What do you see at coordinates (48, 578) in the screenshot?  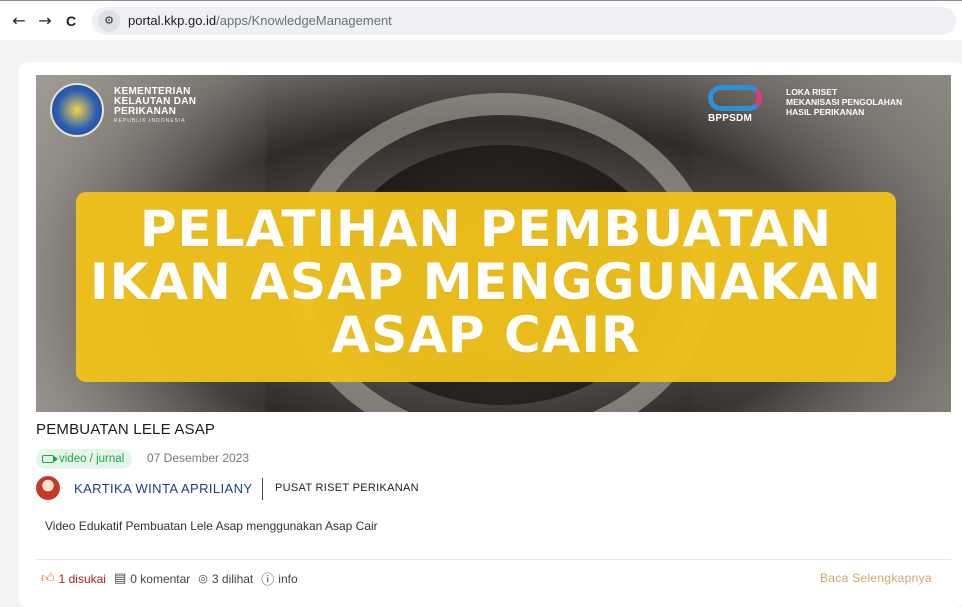 I see `thumbs-up-icon: 👍︎` at bounding box center [48, 578].